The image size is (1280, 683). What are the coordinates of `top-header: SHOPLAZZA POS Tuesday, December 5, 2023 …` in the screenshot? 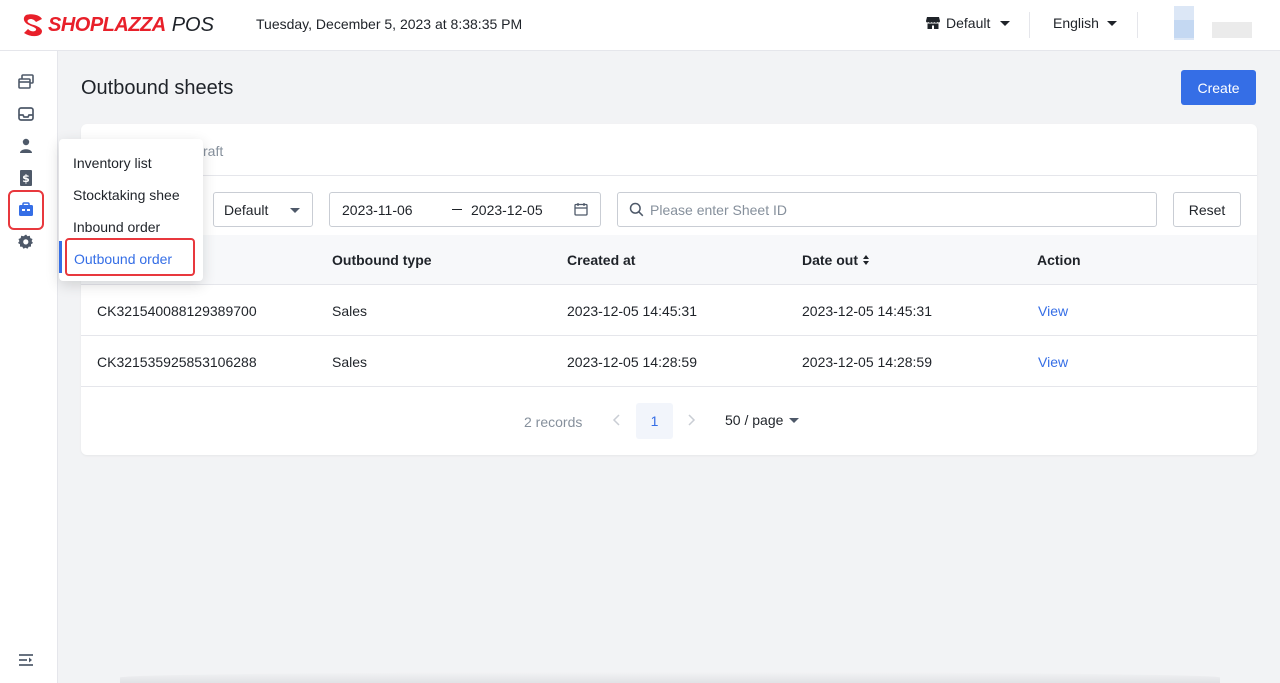 It's located at (640, 25).